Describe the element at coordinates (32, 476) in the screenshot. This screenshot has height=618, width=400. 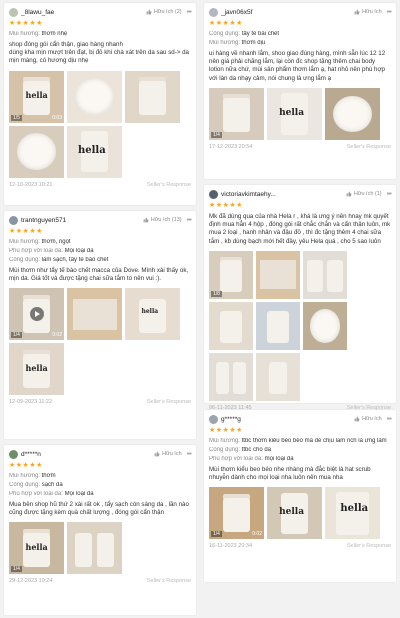
I see `scent-field: Mùi hương: thơm` at that location.